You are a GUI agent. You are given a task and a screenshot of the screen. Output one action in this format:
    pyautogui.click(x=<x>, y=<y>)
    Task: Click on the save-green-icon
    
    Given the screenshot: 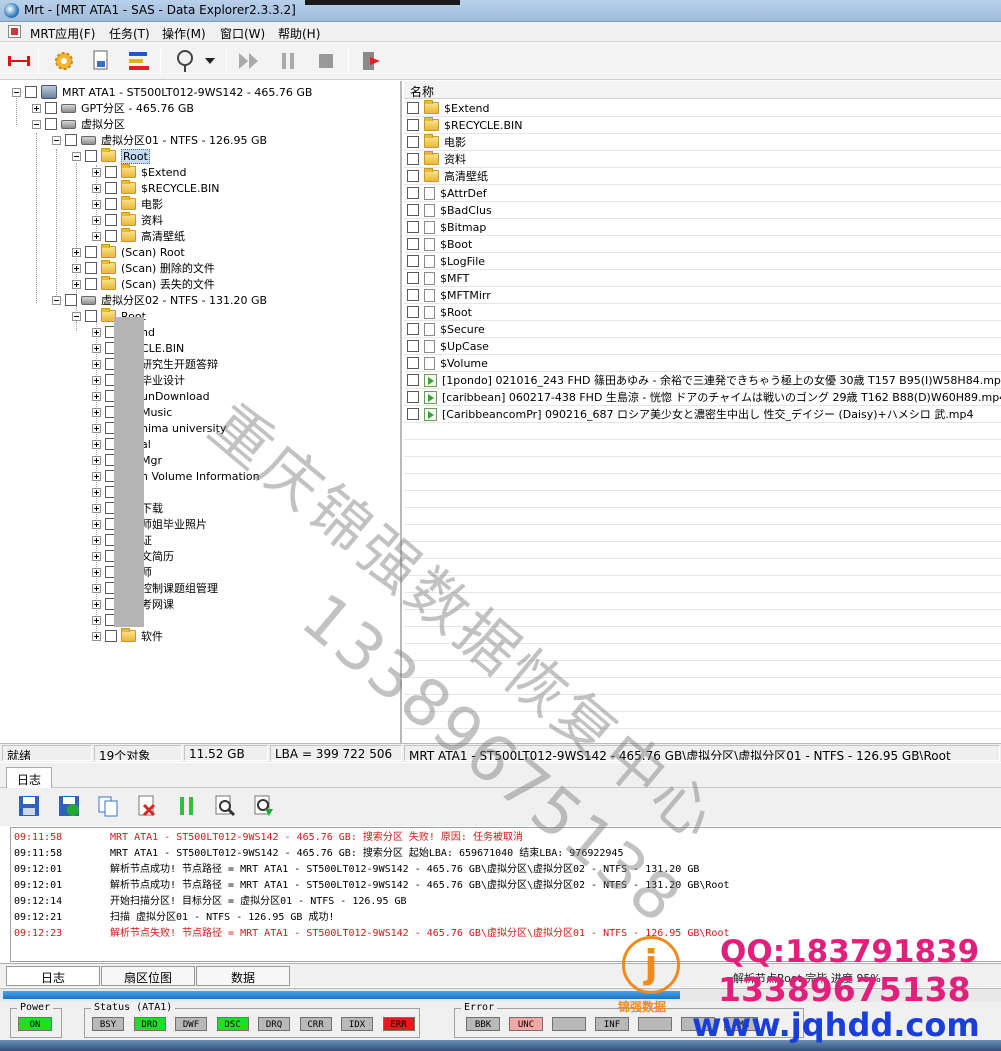 What is the action you would take?
    pyautogui.click(x=69, y=806)
    